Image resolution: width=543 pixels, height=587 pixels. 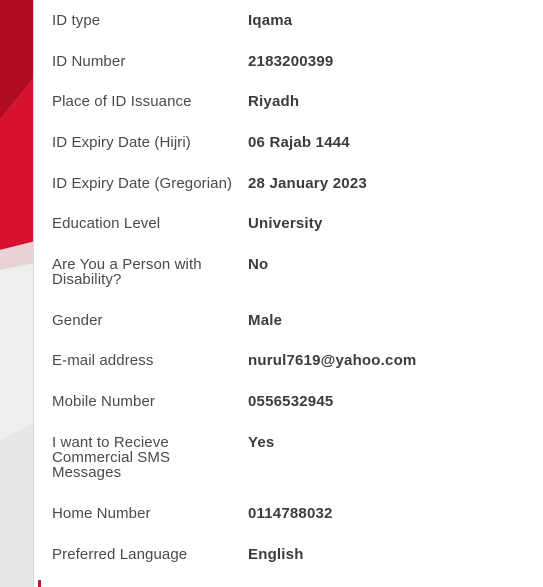 What do you see at coordinates (258, 264) in the screenshot?
I see `disability-value: No` at bounding box center [258, 264].